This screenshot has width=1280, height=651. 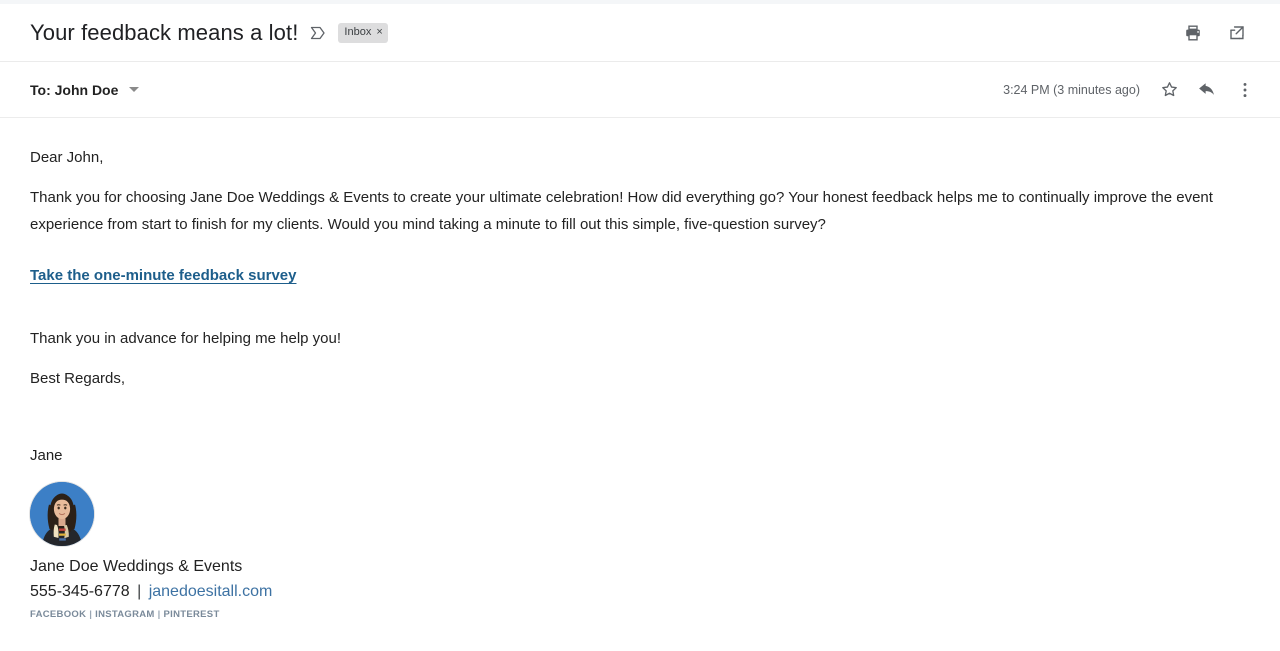 What do you see at coordinates (640, 33) in the screenshot?
I see `subject-header: Your feedback means a lot! Inbox ×` at bounding box center [640, 33].